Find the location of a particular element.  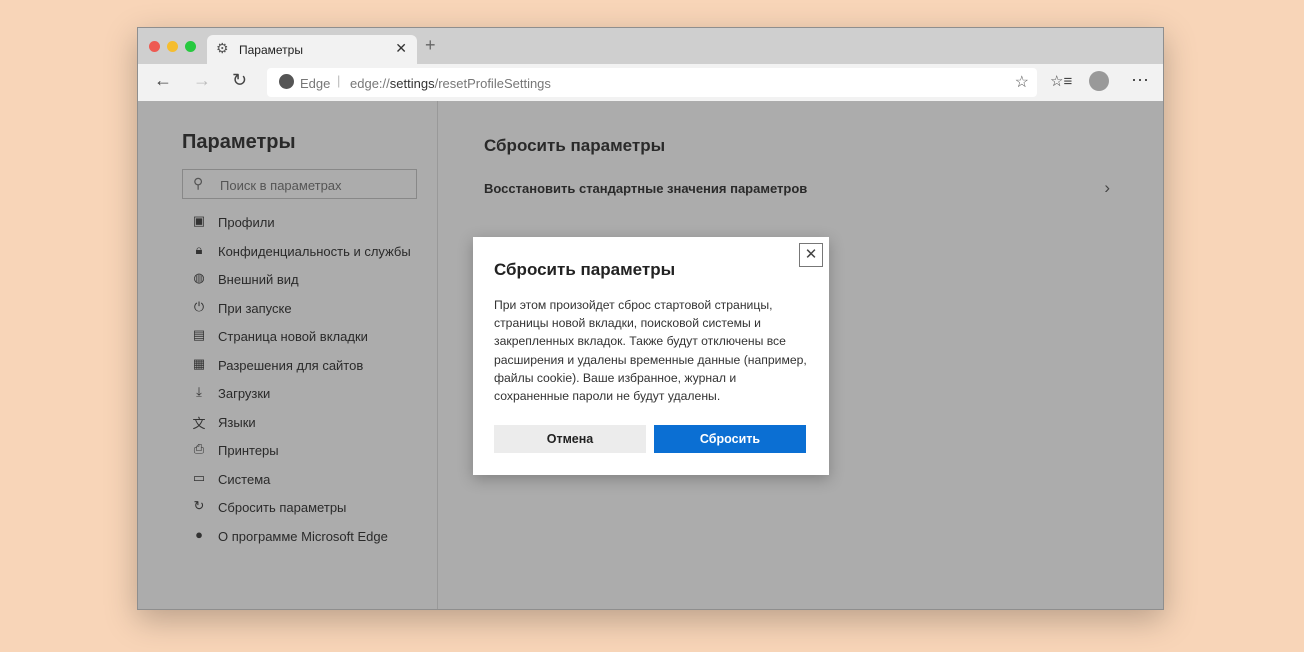

edge-logo-icon is located at coordinates (286, 81).